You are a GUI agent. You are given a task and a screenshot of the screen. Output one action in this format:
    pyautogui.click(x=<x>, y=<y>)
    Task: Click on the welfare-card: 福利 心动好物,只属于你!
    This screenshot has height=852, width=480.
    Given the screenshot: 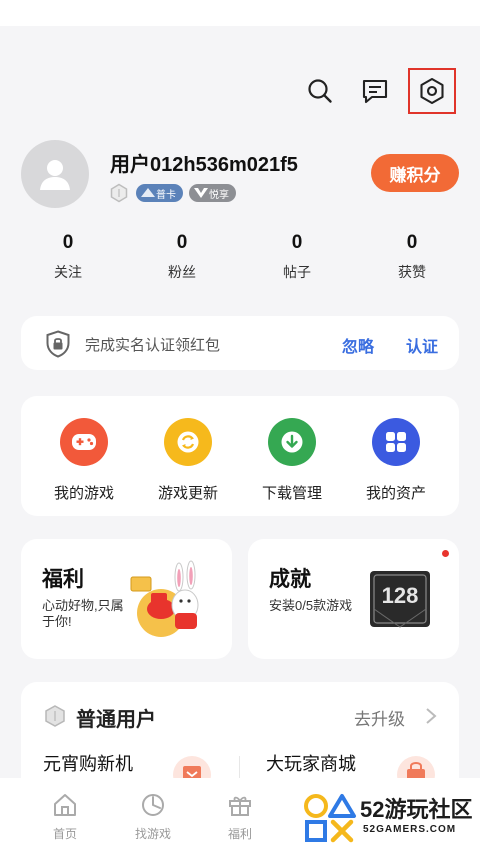 What is the action you would take?
    pyautogui.click(x=126, y=599)
    